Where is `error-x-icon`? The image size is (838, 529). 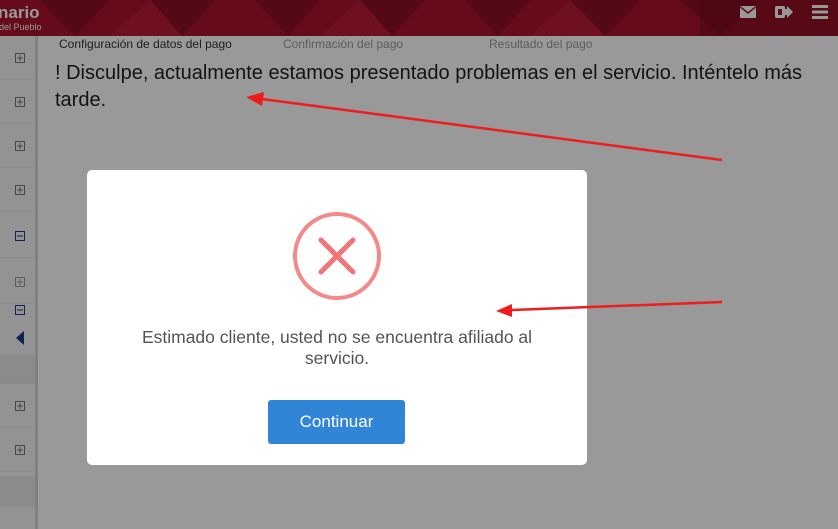
error-x-icon is located at coordinates (337, 256).